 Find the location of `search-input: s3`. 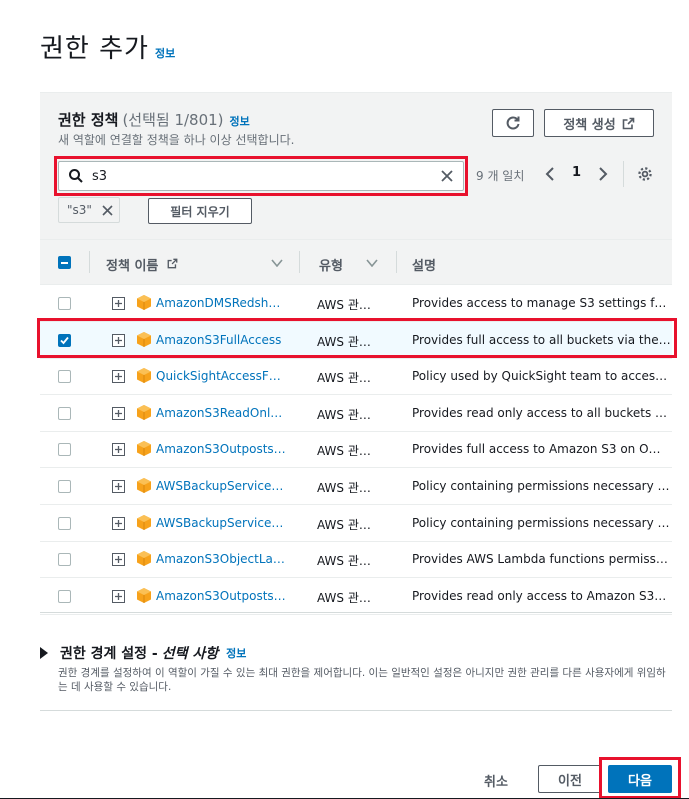

search-input: s3 is located at coordinates (261, 176).